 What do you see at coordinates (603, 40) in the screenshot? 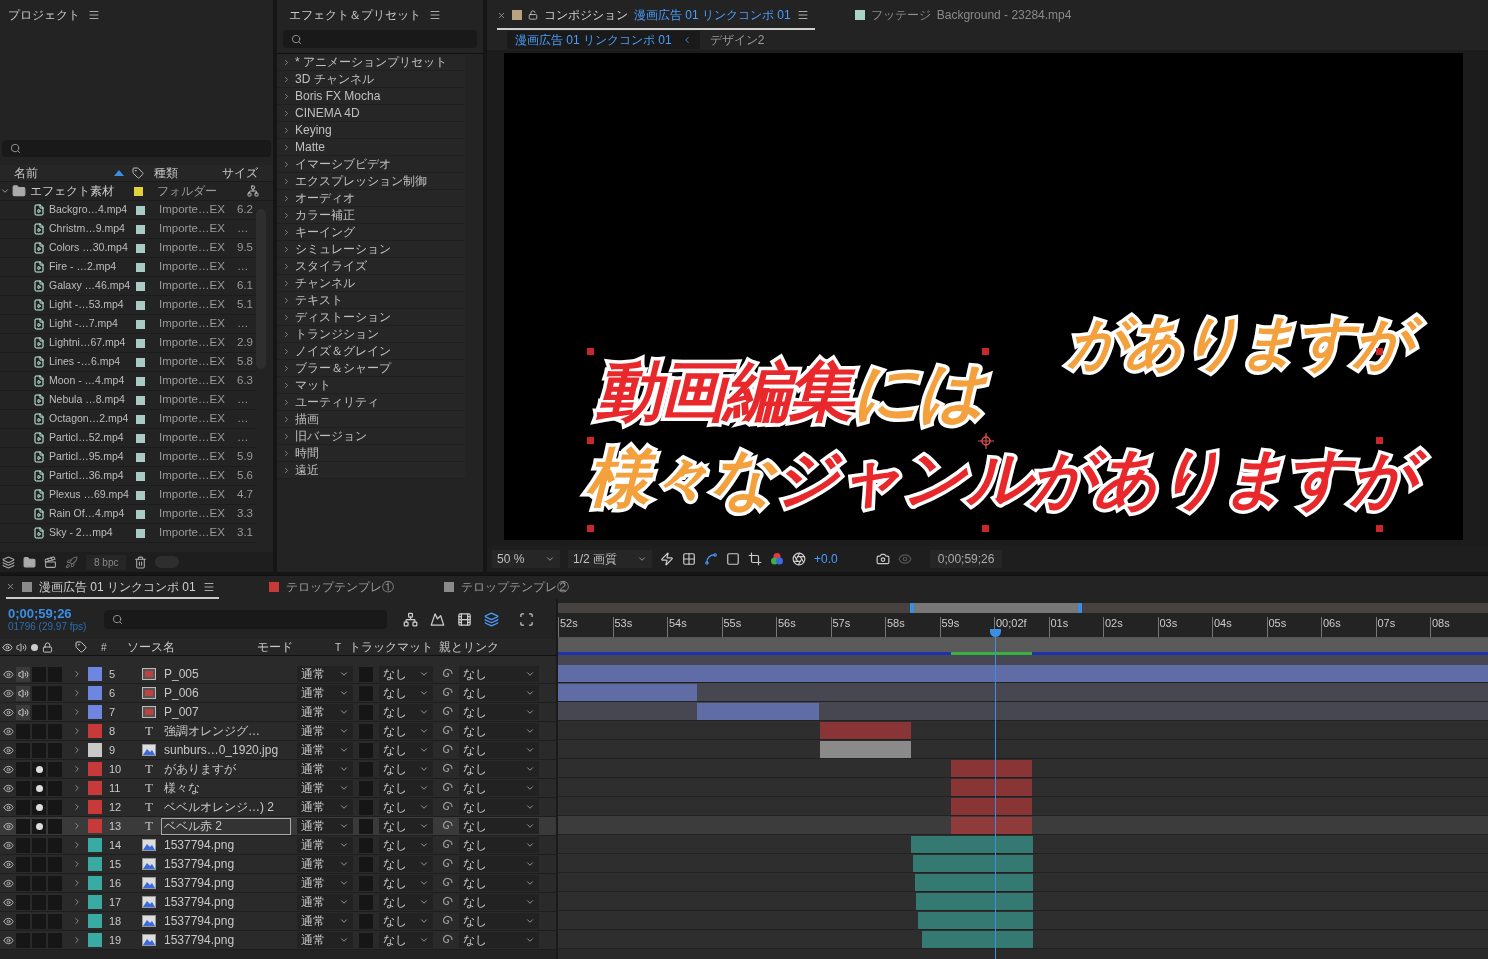
I see `breadcrumb-item: 漫画広告 01 リンクコンポ 01` at bounding box center [603, 40].